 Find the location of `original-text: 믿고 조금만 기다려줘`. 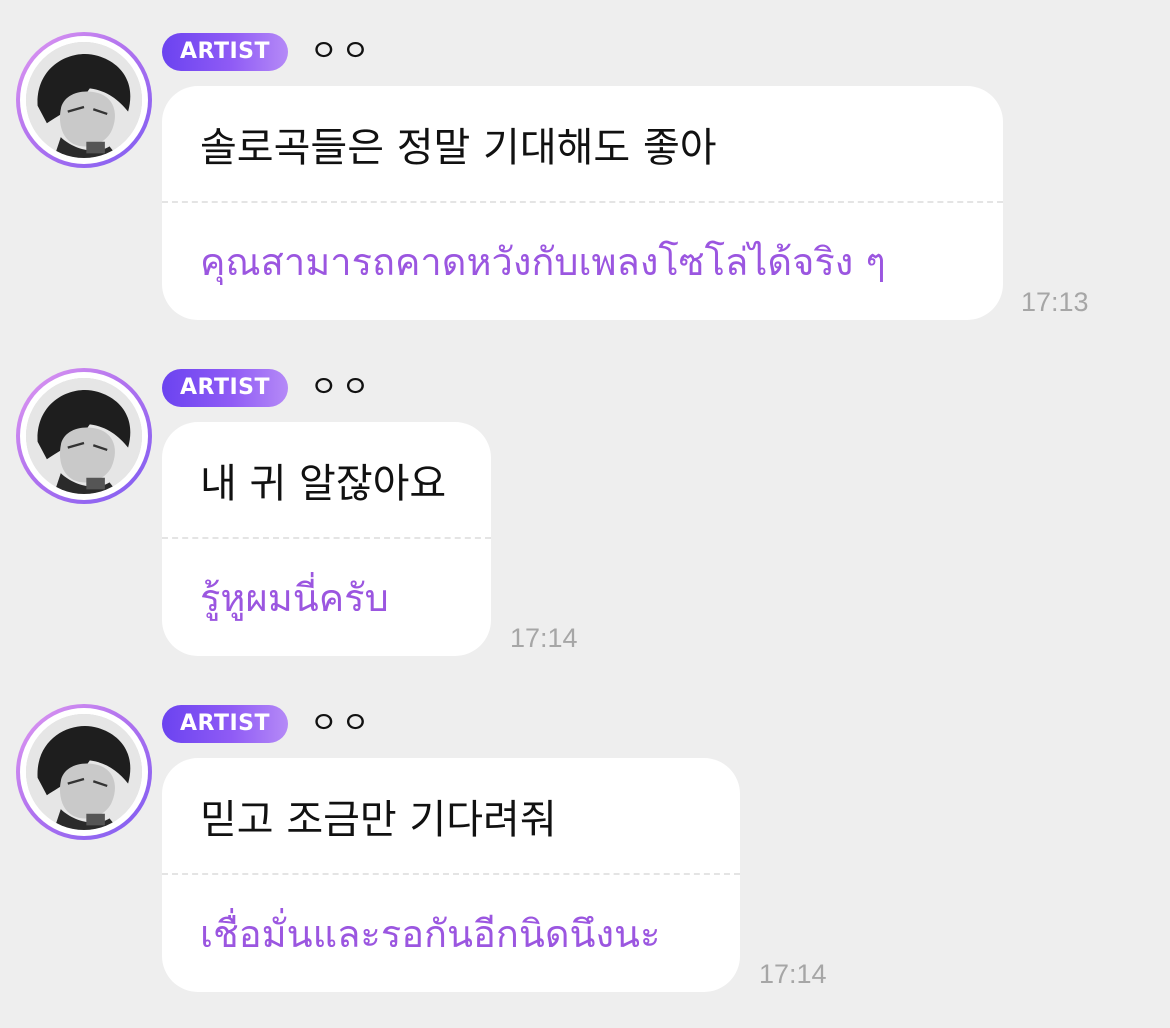

original-text: 믿고 조금만 기다려줘 is located at coordinates (378, 819).